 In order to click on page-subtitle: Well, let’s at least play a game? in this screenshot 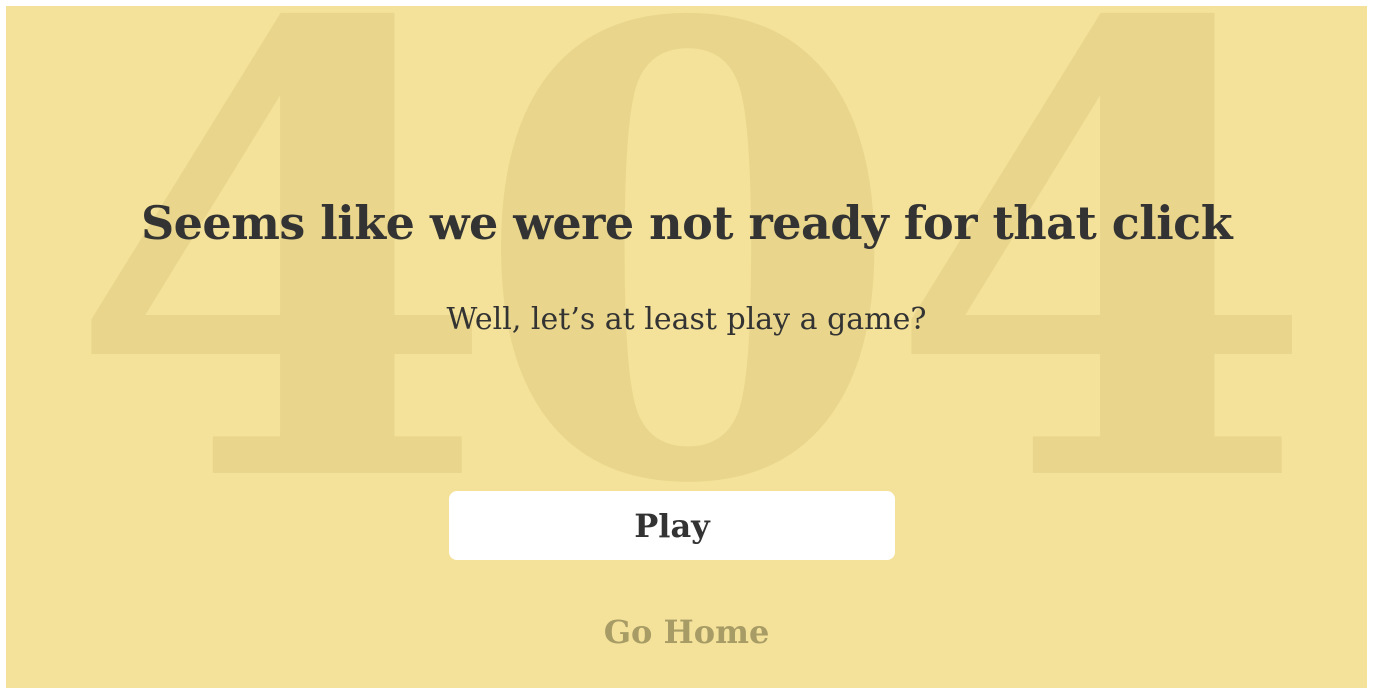, I will do `click(686, 319)`.